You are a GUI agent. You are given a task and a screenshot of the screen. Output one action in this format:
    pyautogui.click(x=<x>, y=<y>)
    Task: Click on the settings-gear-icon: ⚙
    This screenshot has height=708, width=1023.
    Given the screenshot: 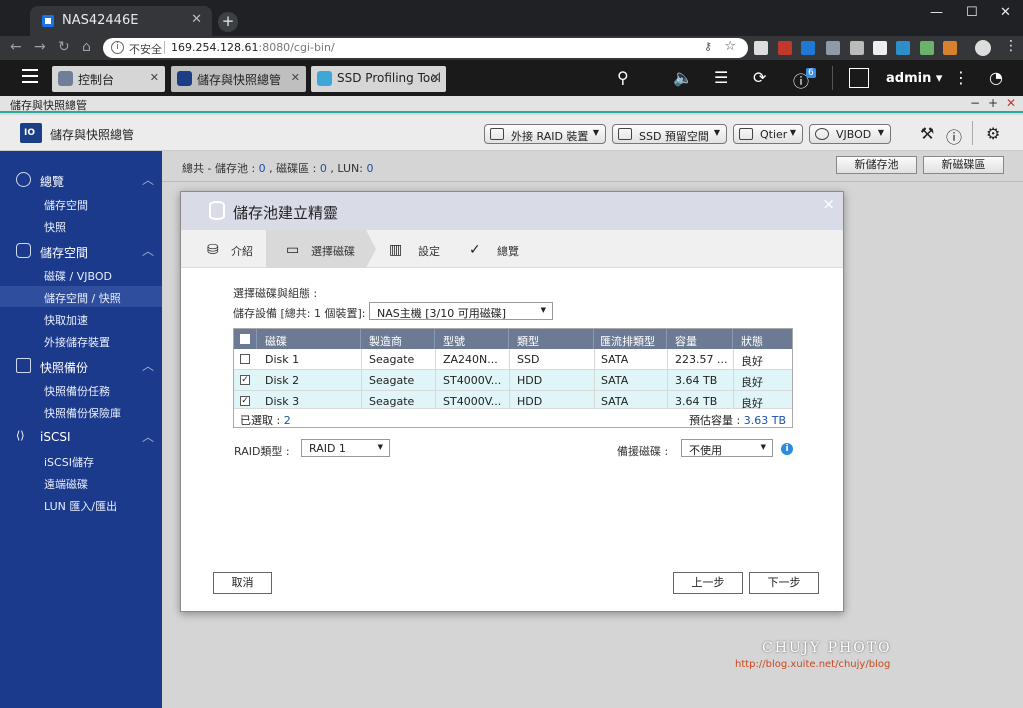 What is the action you would take?
    pyautogui.click(x=993, y=133)
    